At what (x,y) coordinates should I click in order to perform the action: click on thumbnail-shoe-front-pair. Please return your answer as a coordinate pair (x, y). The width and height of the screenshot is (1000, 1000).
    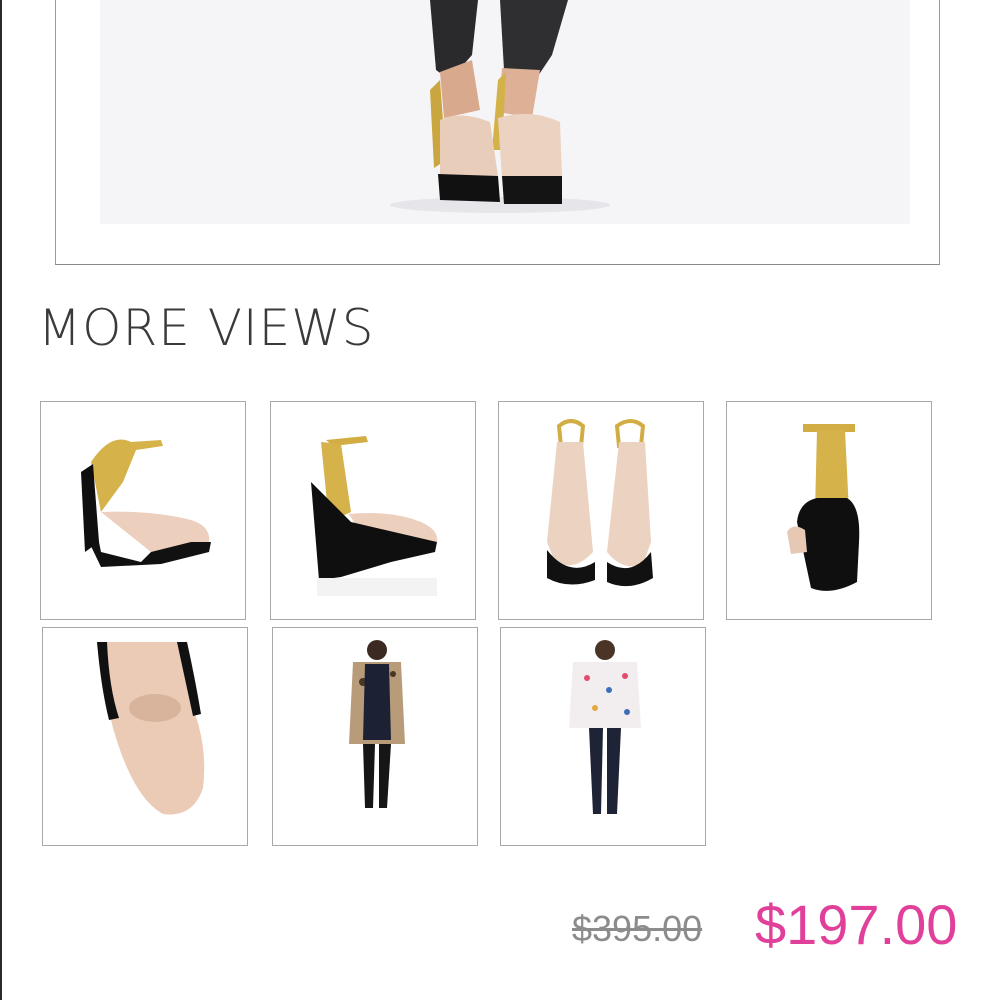
    Looking at the image, I should click on (601, 510).